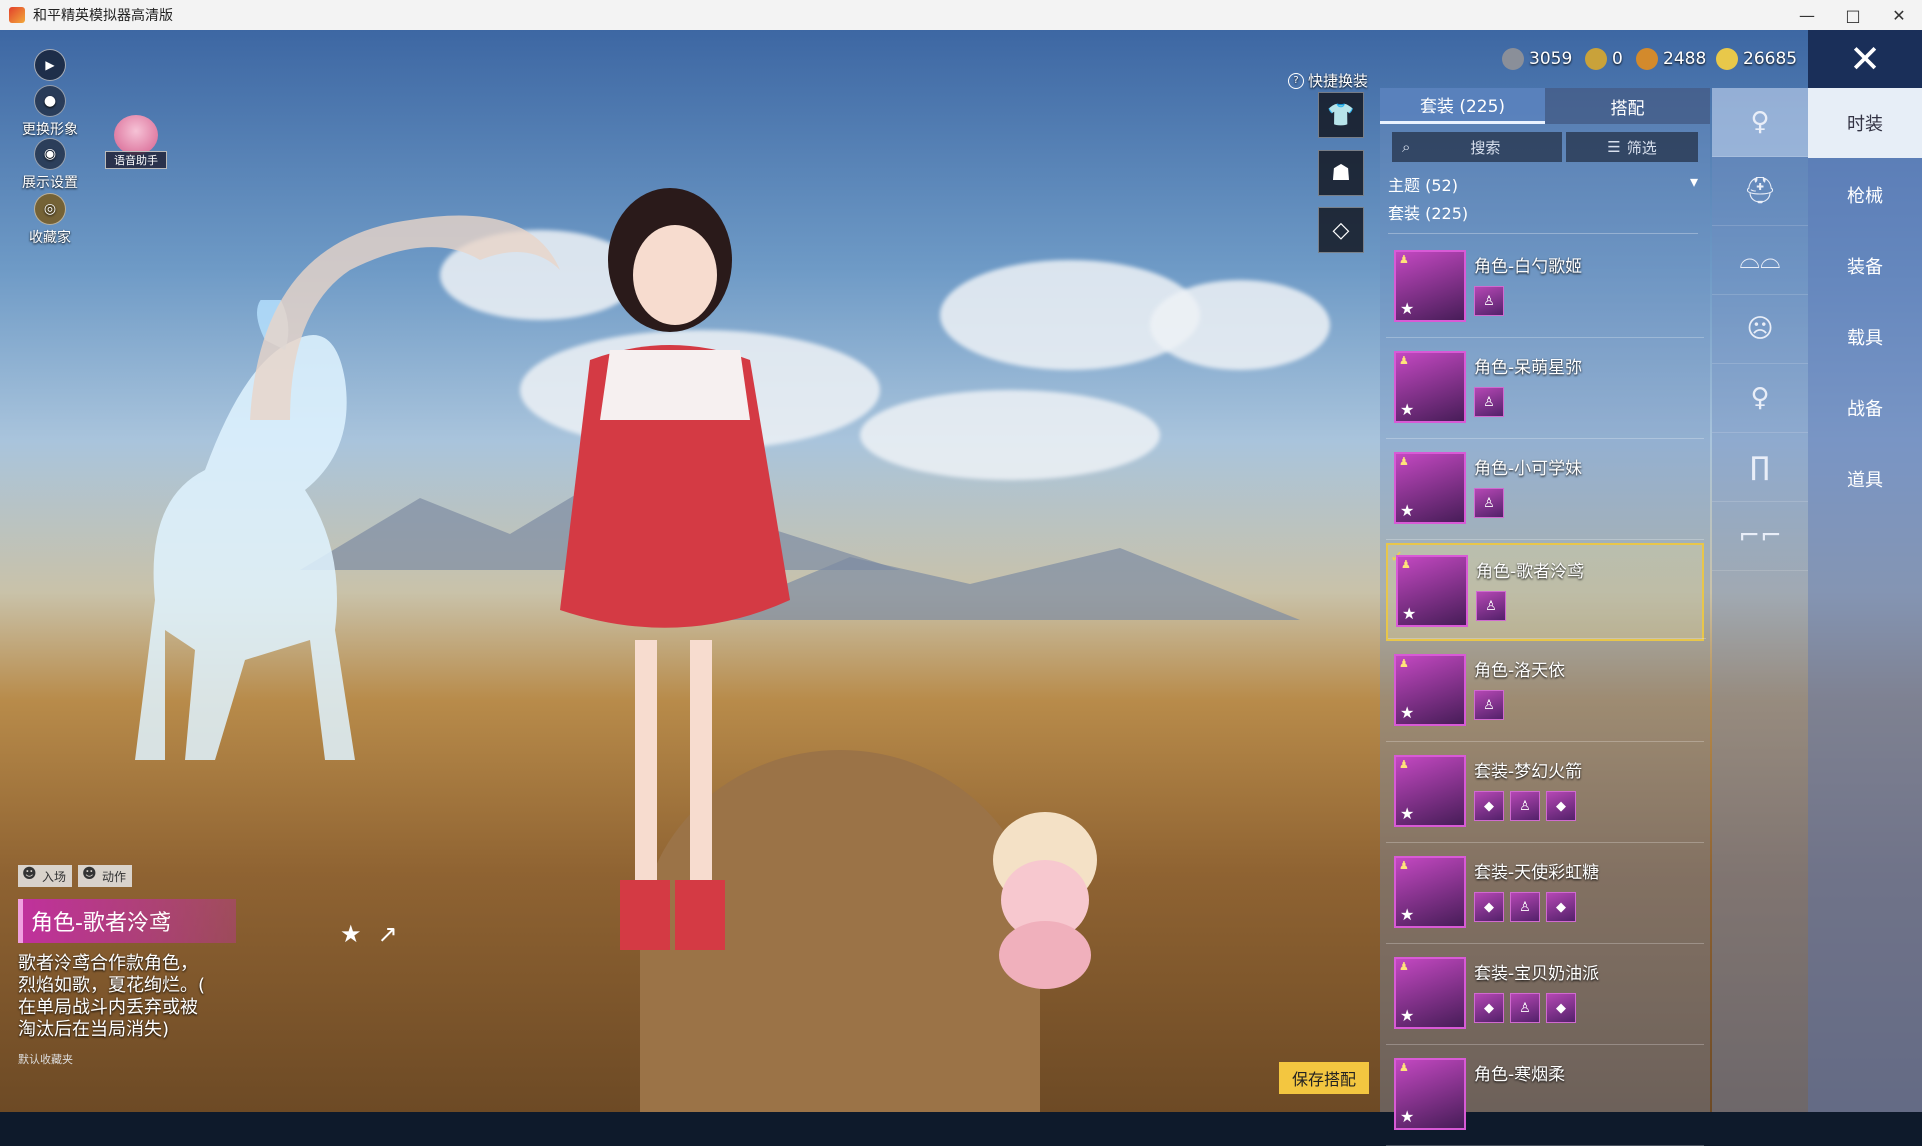  Describe the element at coordinates (1647, 59) in the screenshot. I see `bronze-coin-icon` at that location.